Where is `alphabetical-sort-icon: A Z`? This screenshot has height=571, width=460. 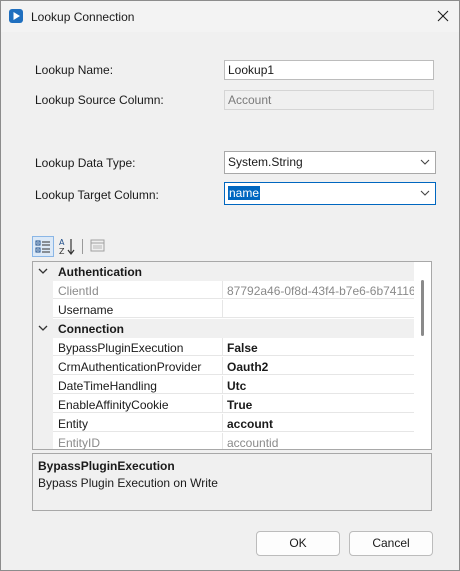 alphabetical-sort-icon: A Z is located at coordinates (67, 247).